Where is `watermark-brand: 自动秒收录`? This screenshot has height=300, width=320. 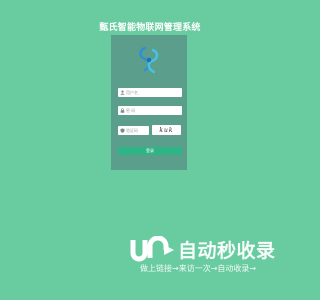 watermark-brand: 自动秒收录 is located at coordinates (227, 251).